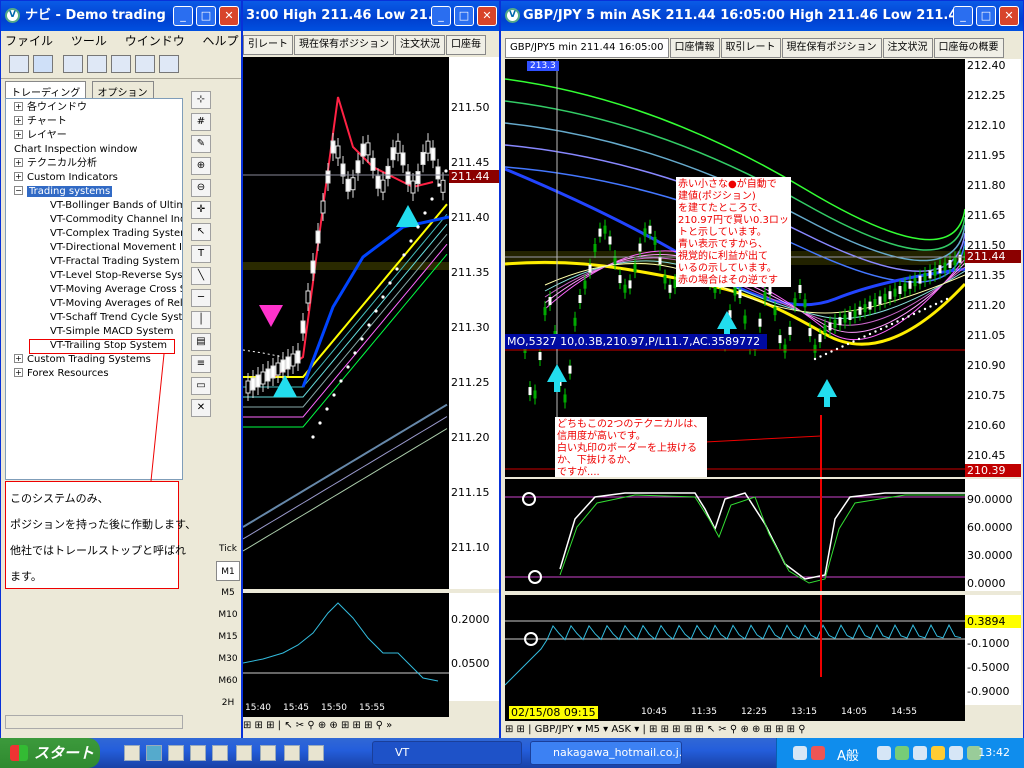 The height and width of the screenshot is (768, 1024). What do you see at coordinates (55, 164) in the screenshot?
I see `tree-item-category: + テクニカル分析` at bounding box center [55, 164].